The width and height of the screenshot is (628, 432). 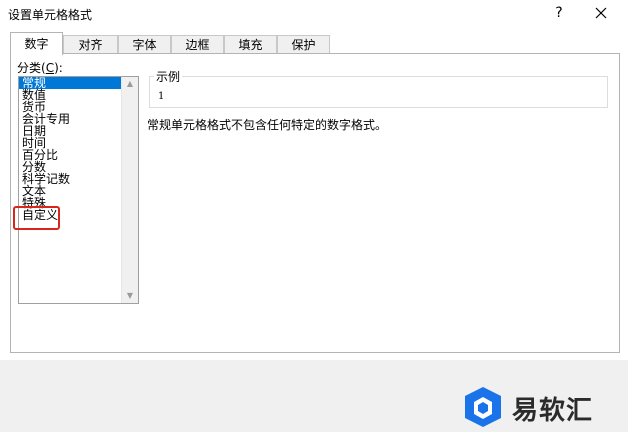 I want to click on watermark-text: 易软汇, so click(x=553, y=411).